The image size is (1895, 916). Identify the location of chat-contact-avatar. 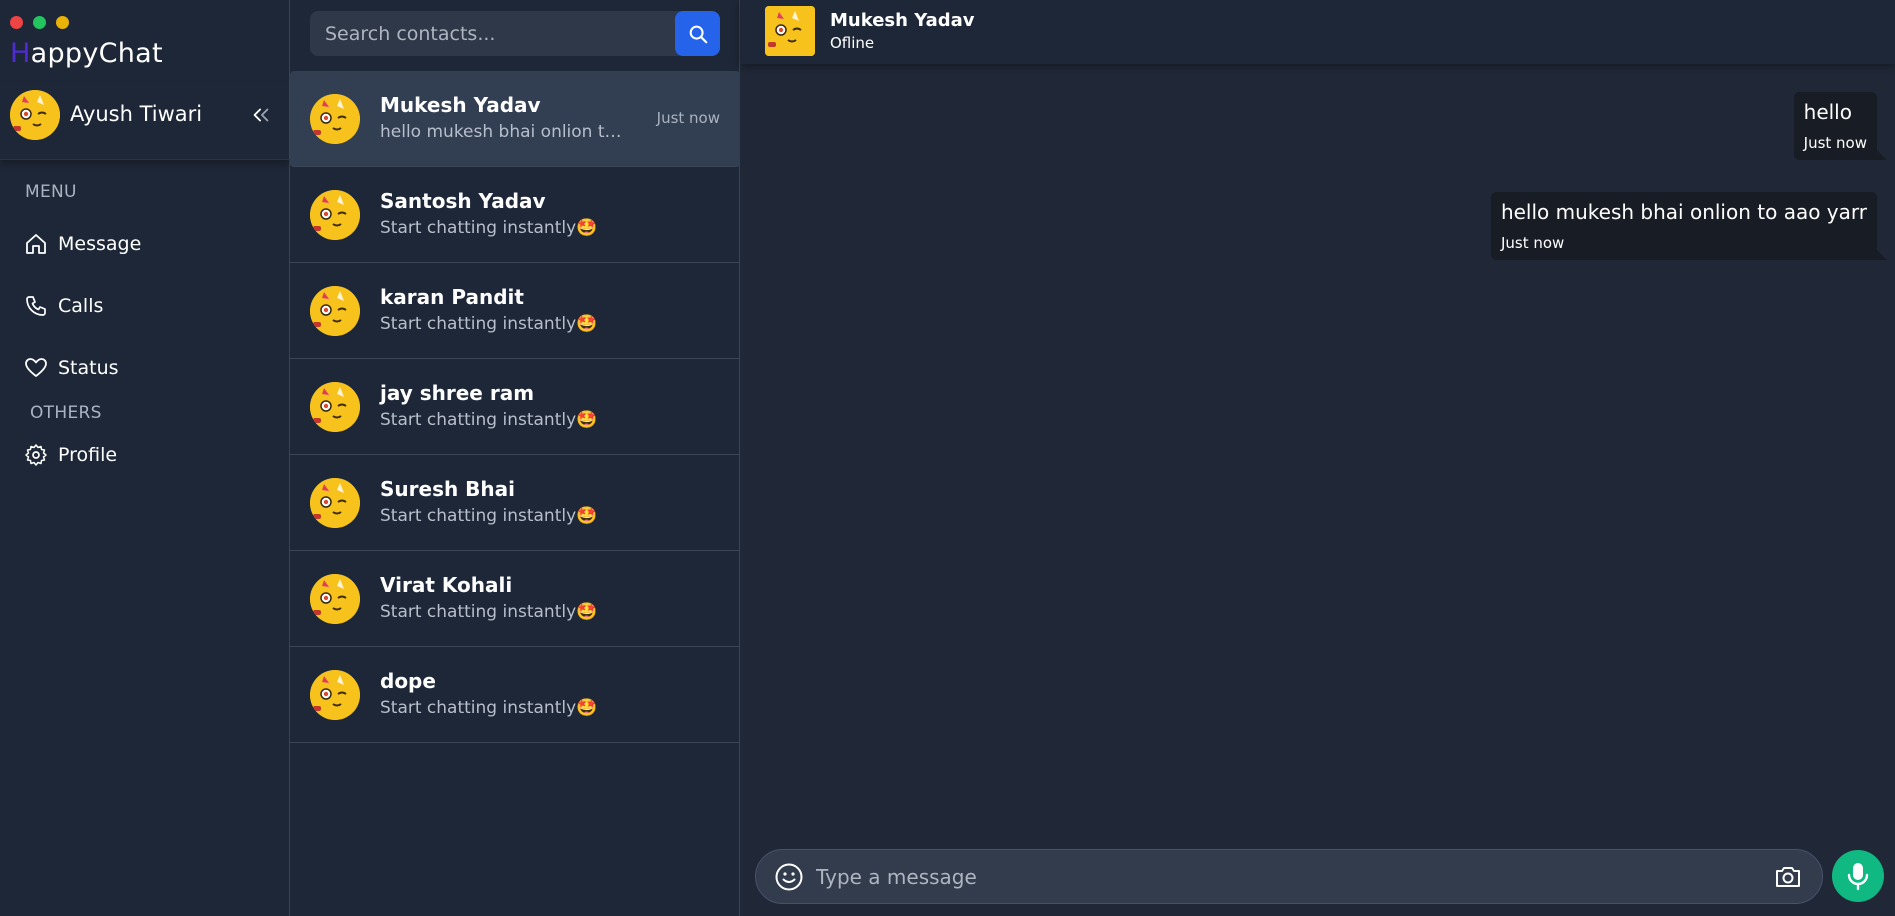
(790, 31).